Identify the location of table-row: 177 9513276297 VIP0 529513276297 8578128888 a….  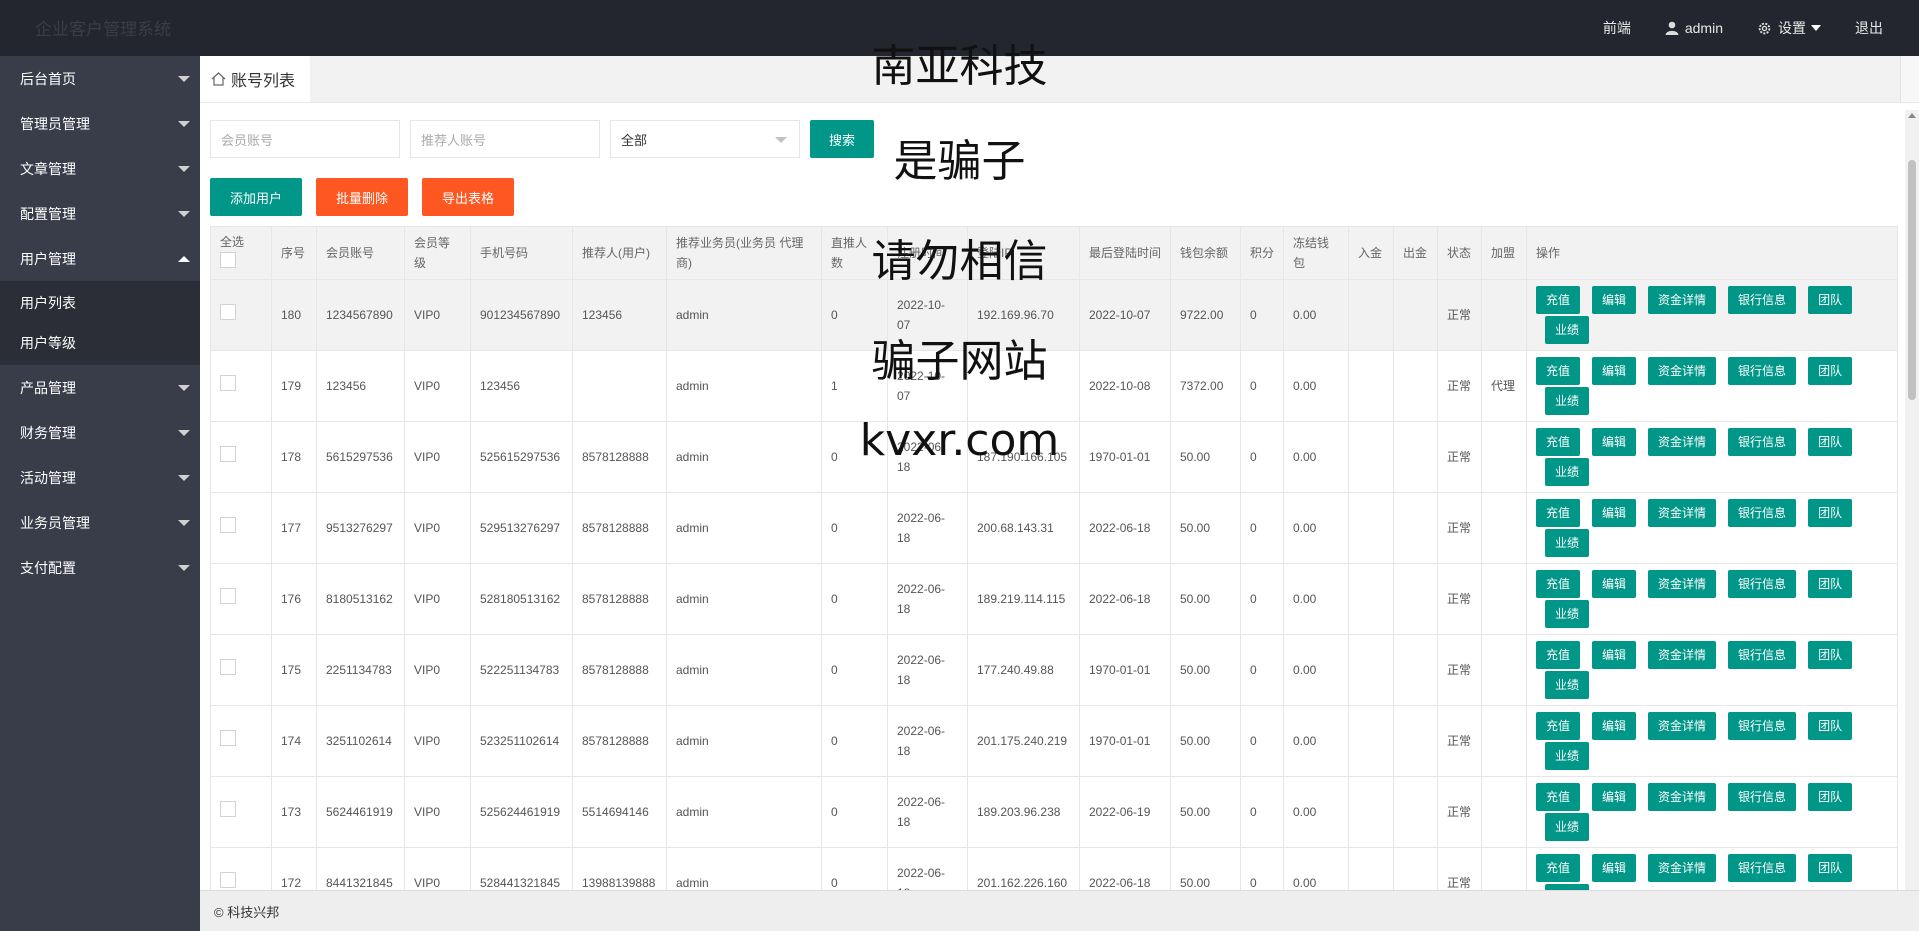
(1054, 528).